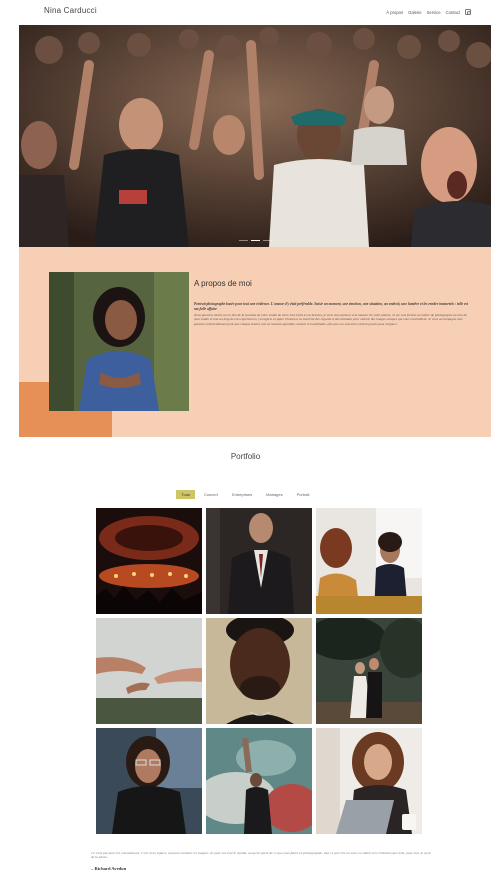  I want to click on concert-smoke-photo, so click(259, 781).